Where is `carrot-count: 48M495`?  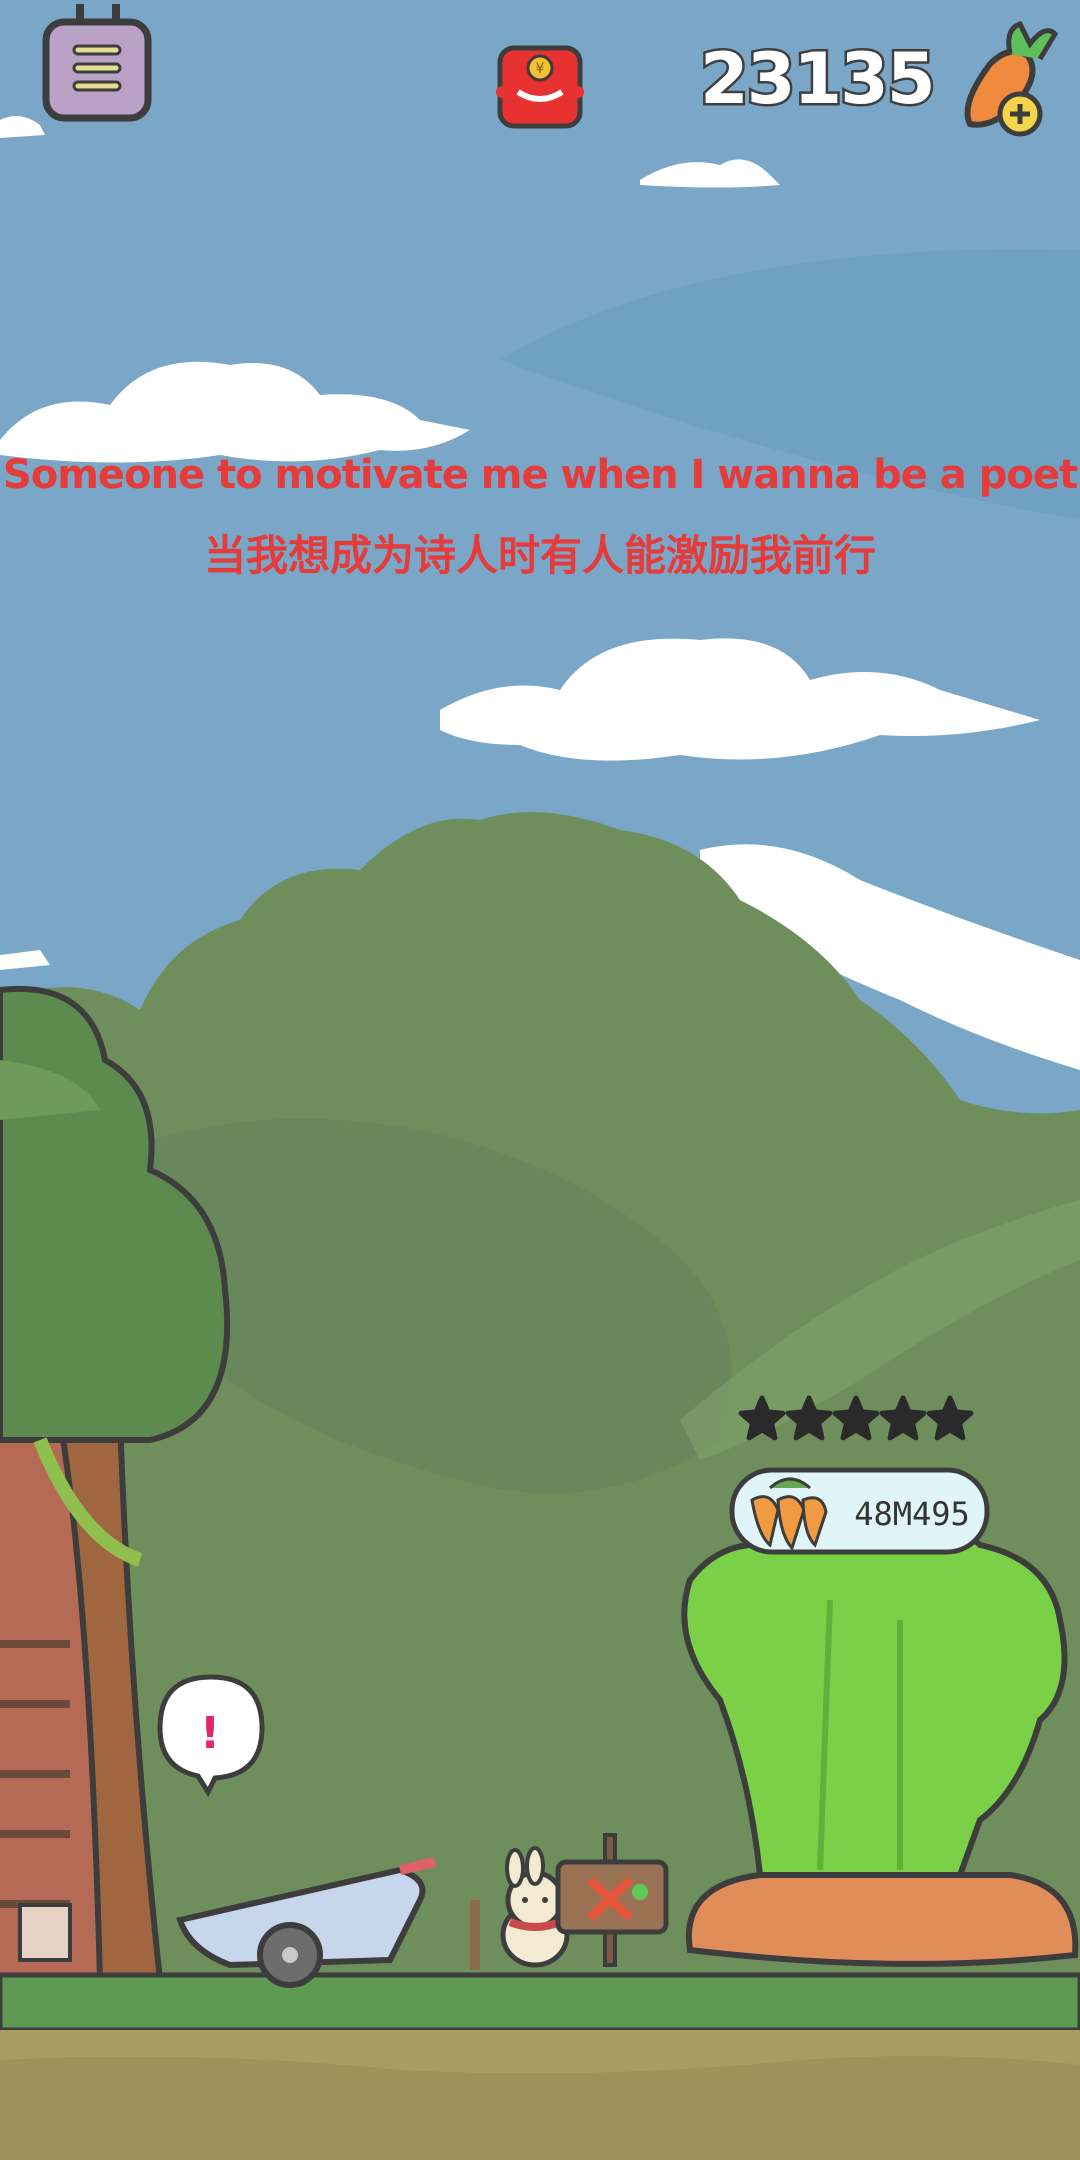 carrot-count: 48M495 is located at coordinates (912, 1514).